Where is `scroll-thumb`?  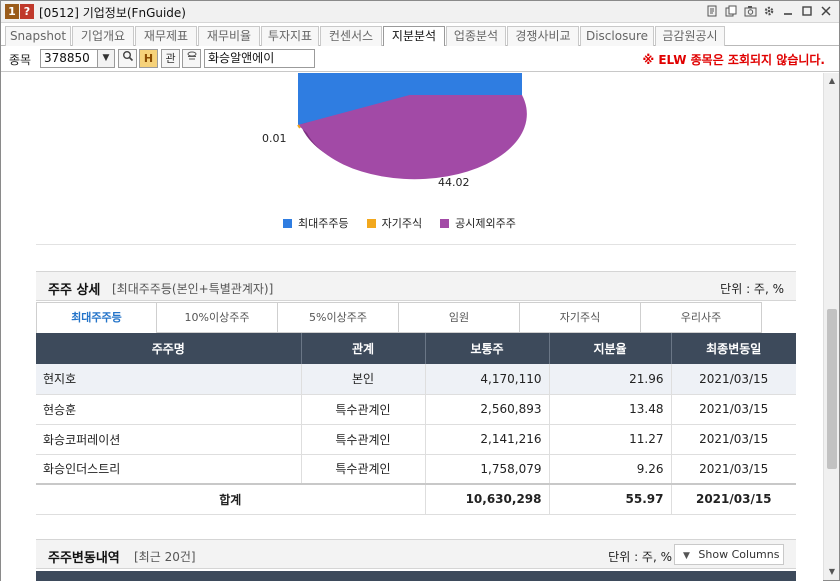 scroll-thumb is located at coordinates (832, 389).